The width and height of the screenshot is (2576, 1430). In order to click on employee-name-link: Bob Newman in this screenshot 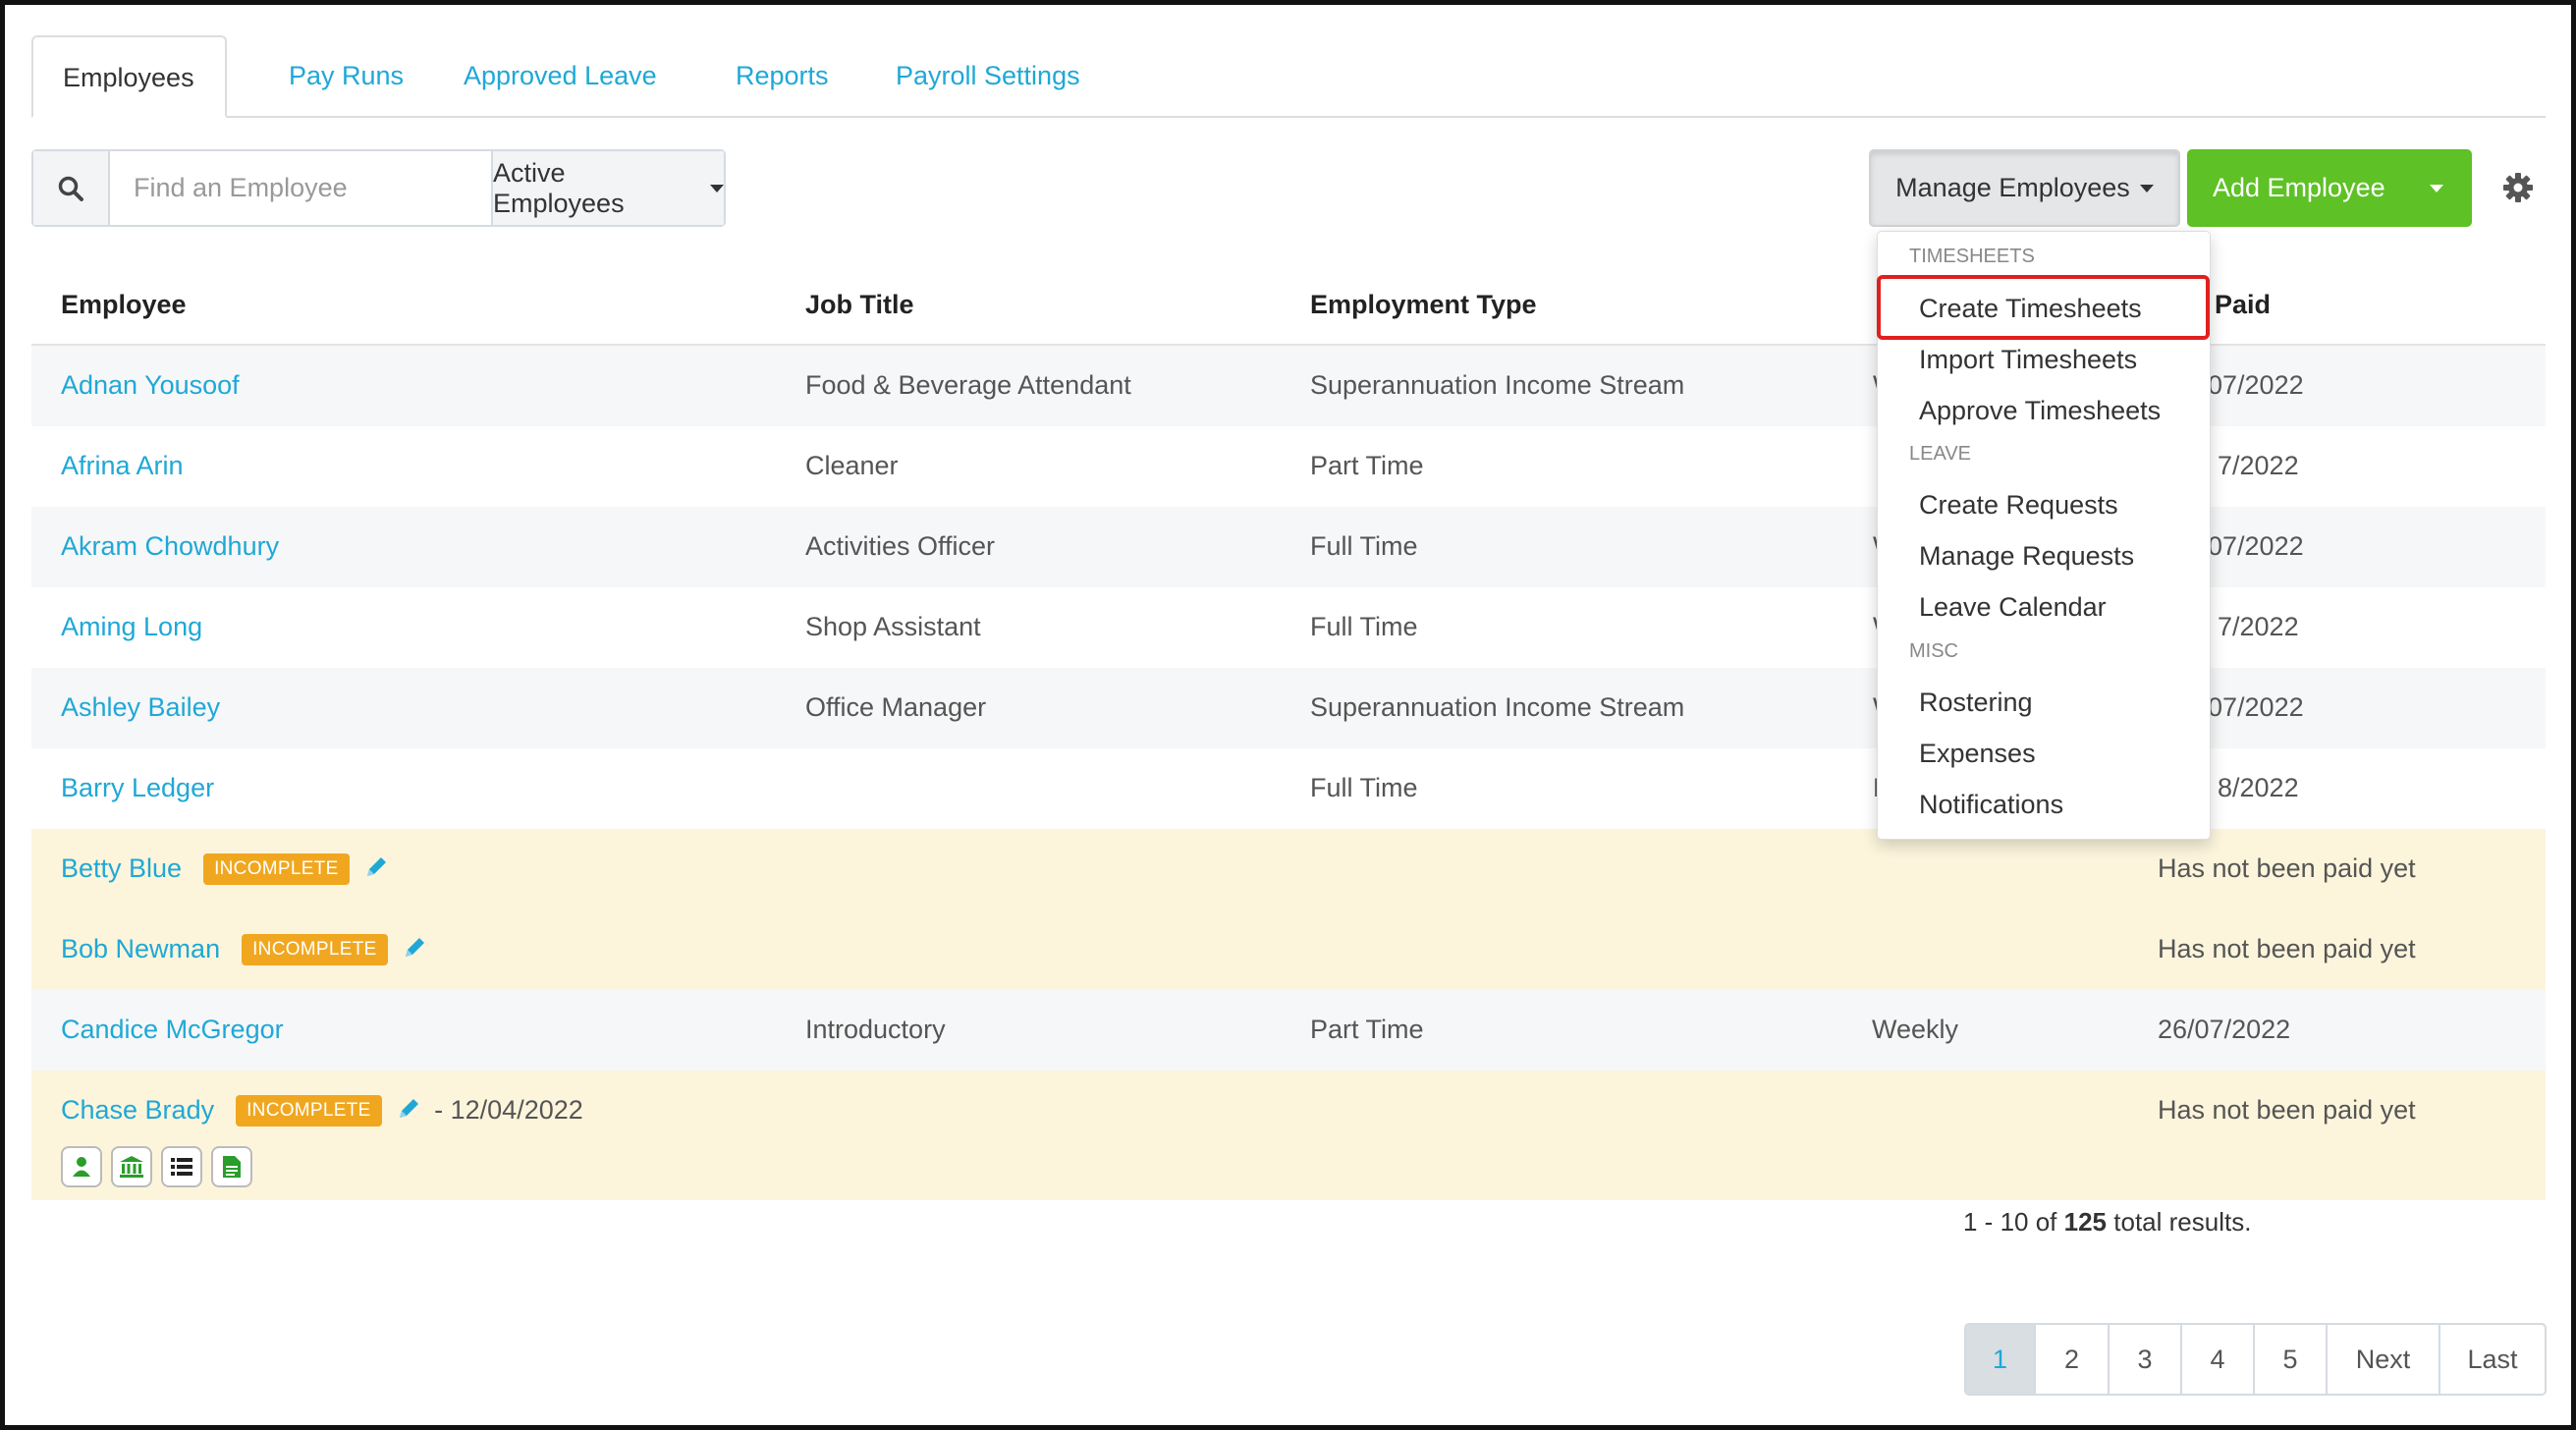, I will do `click(140, 948)`.